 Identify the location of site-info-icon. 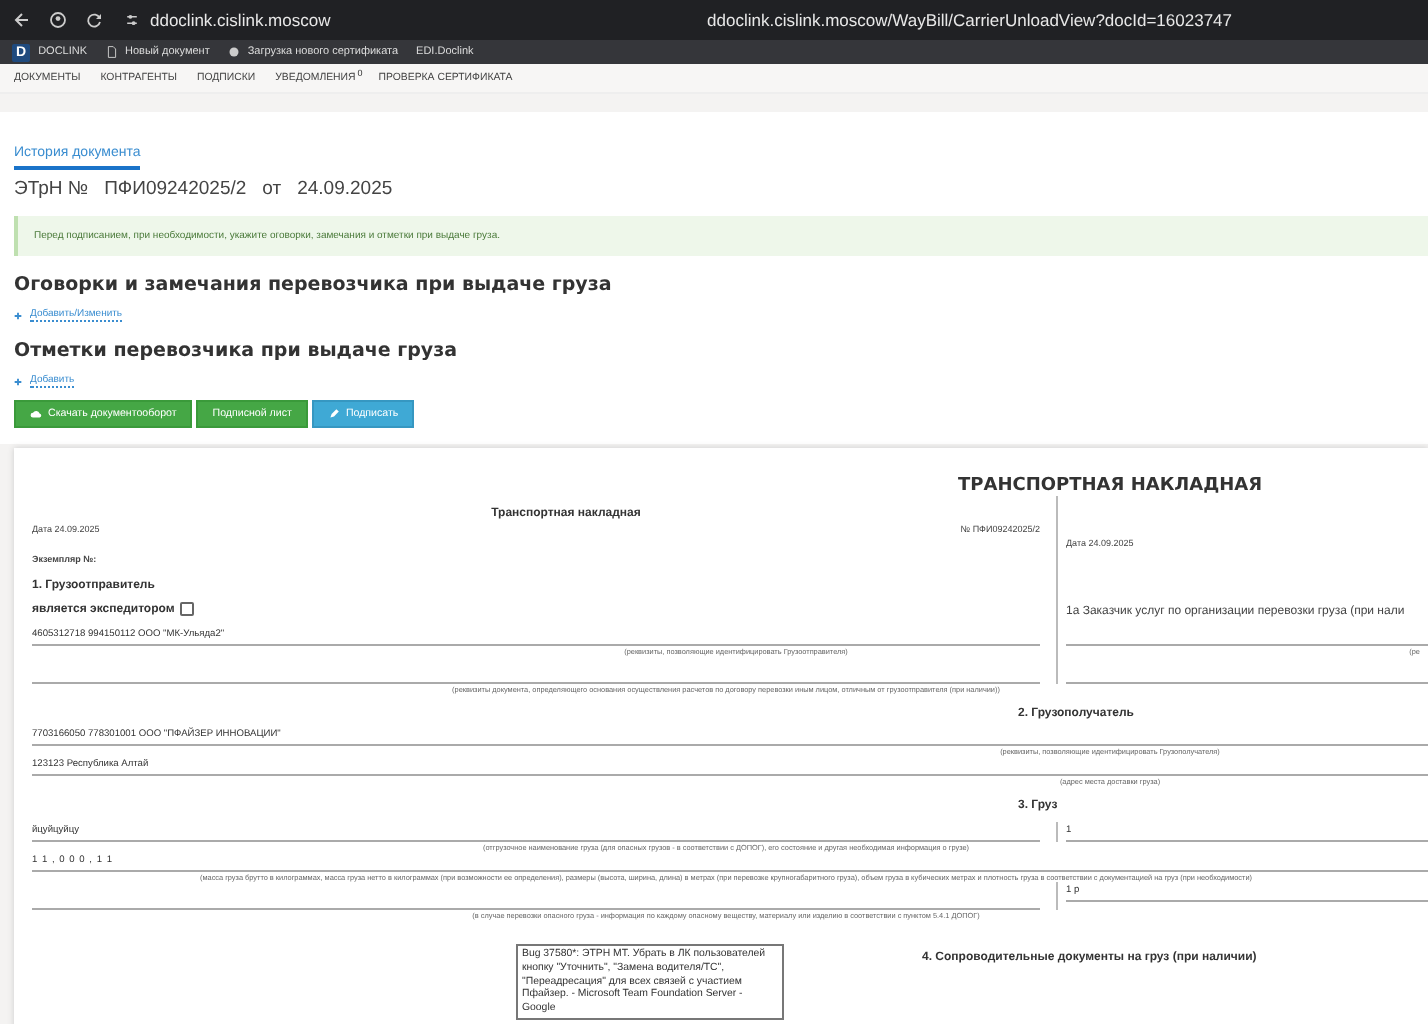
(132, 20).